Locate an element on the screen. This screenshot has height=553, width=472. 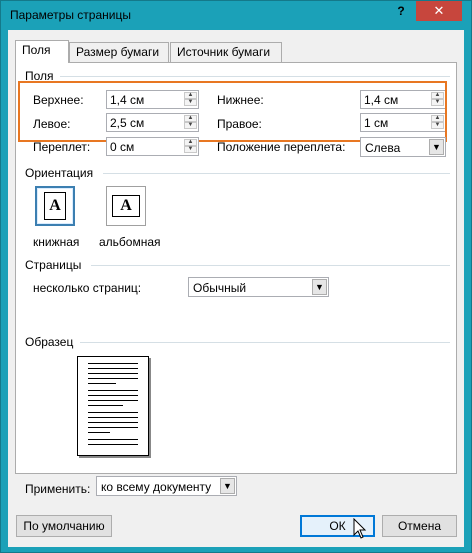
preview-group-divider is located at coordinates (265, 342).